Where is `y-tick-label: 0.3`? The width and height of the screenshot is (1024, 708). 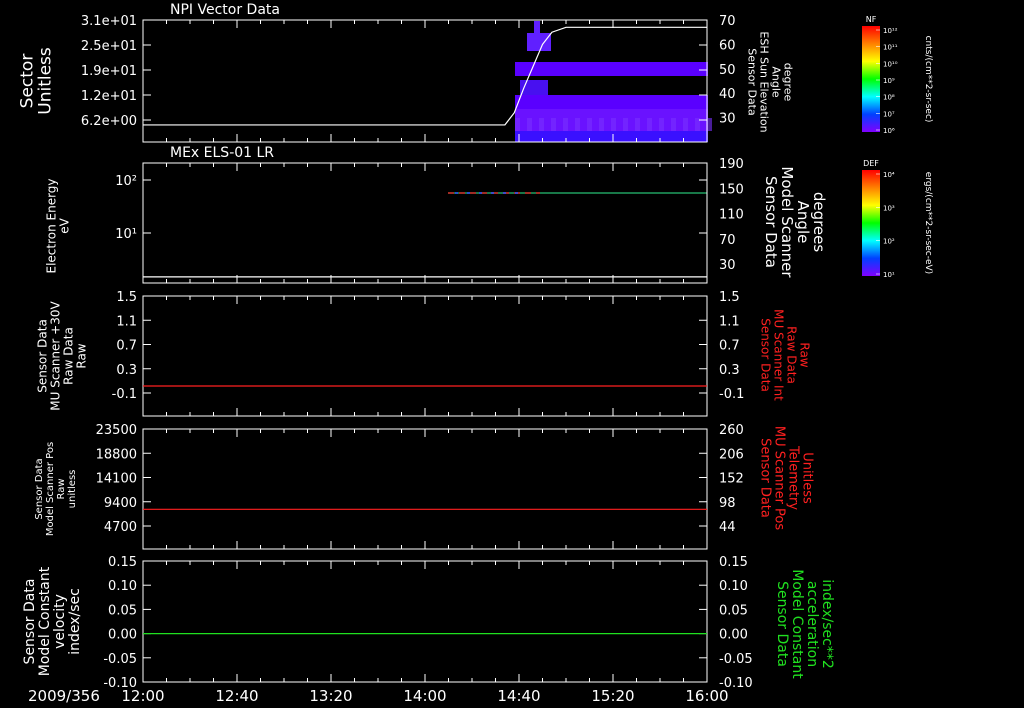 y-tick-label: 0.3 is located at coordinates (126, 370).